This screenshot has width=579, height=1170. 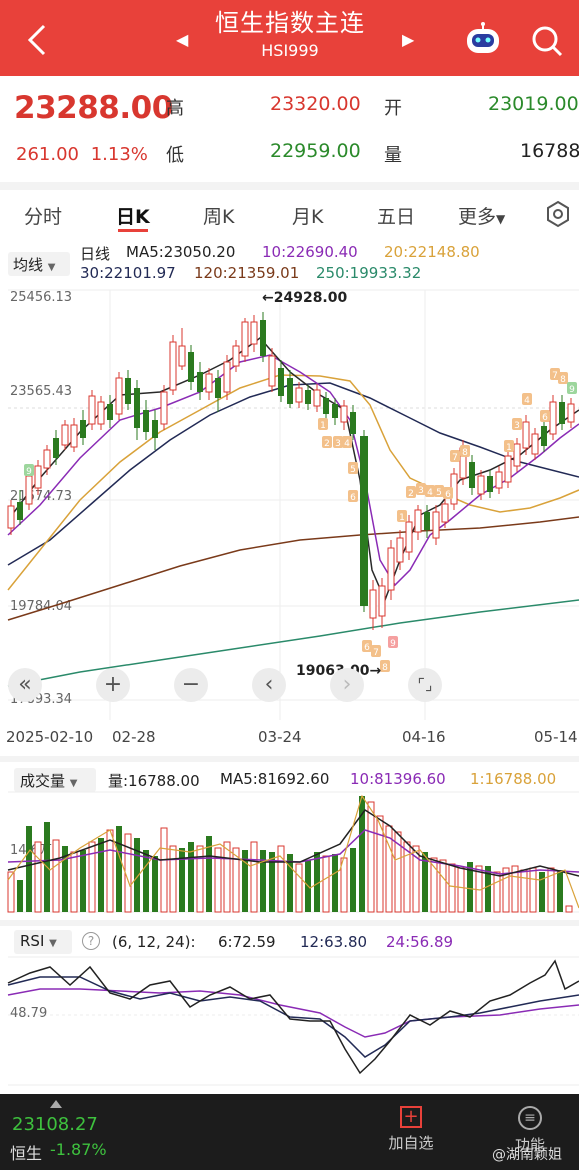 I want to click on tab-more: 更多▼, so click(x=481, y=215).